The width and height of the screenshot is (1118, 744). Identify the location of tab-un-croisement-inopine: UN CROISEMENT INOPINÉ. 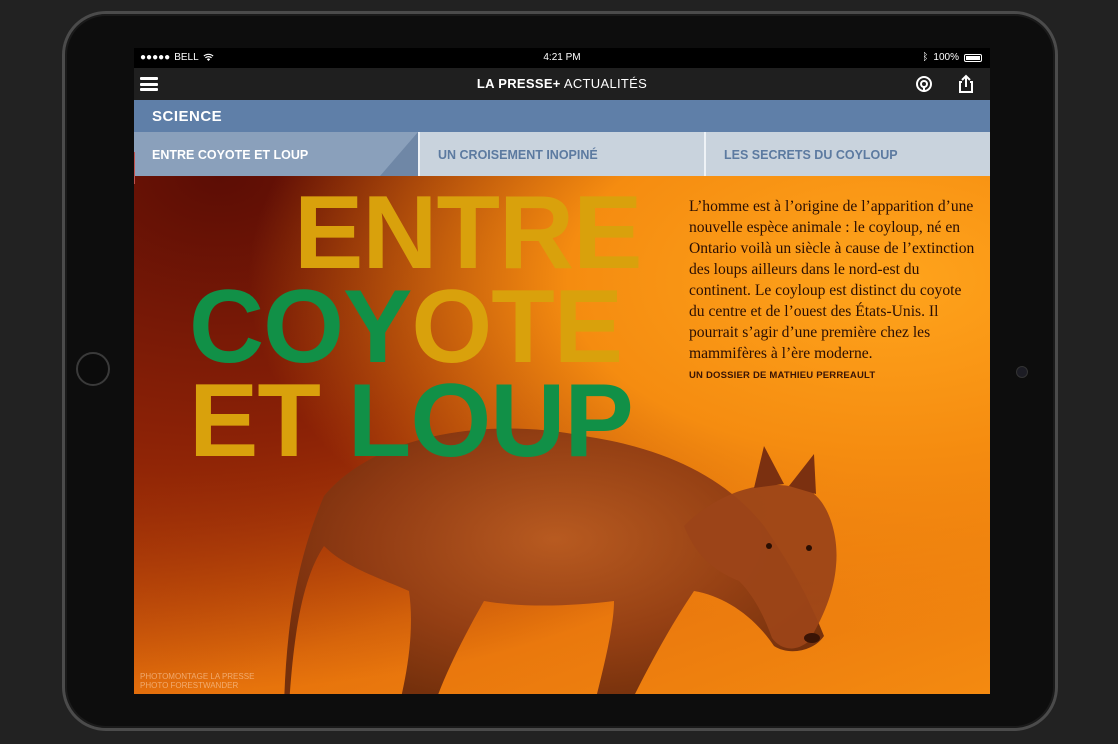
(561, 154).